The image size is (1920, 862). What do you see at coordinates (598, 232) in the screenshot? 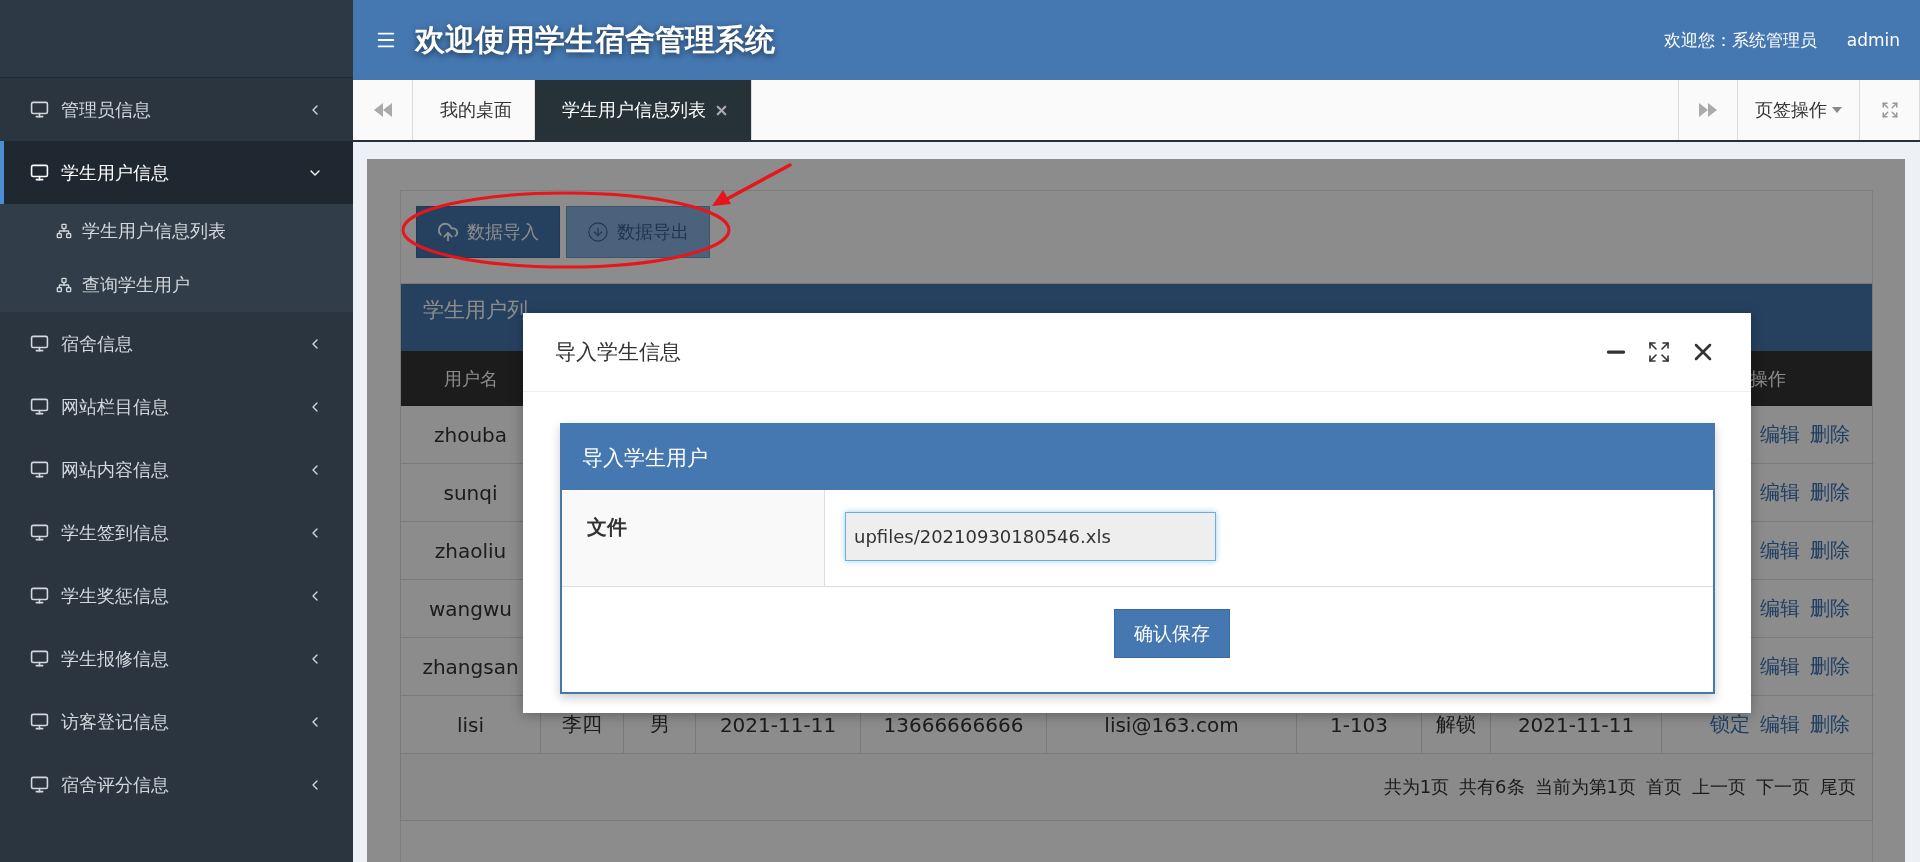
I see `download-circle-icon` at bounding box center [598, 232].